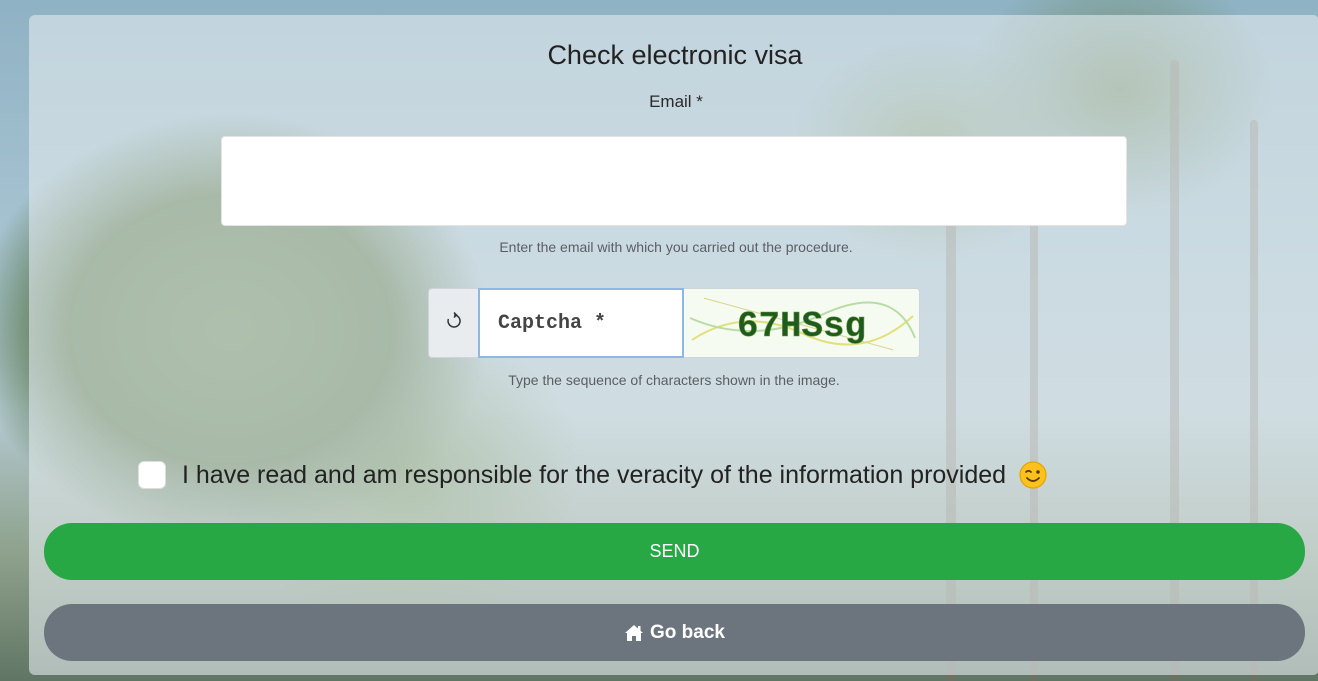 Image resolution: width=1318 pixels, height=681 pixels. What do you see at coordinates (687, 632) in the screenshot?
I see `go-back-label: Go back` at bounding box center [687, 632].